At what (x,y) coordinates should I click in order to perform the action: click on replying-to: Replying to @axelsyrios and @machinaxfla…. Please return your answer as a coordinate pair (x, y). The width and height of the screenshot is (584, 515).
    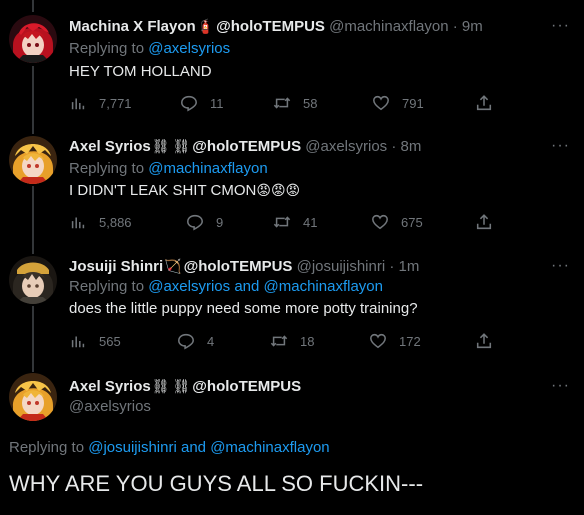
    Looking at the image, I should click on (226, 287).